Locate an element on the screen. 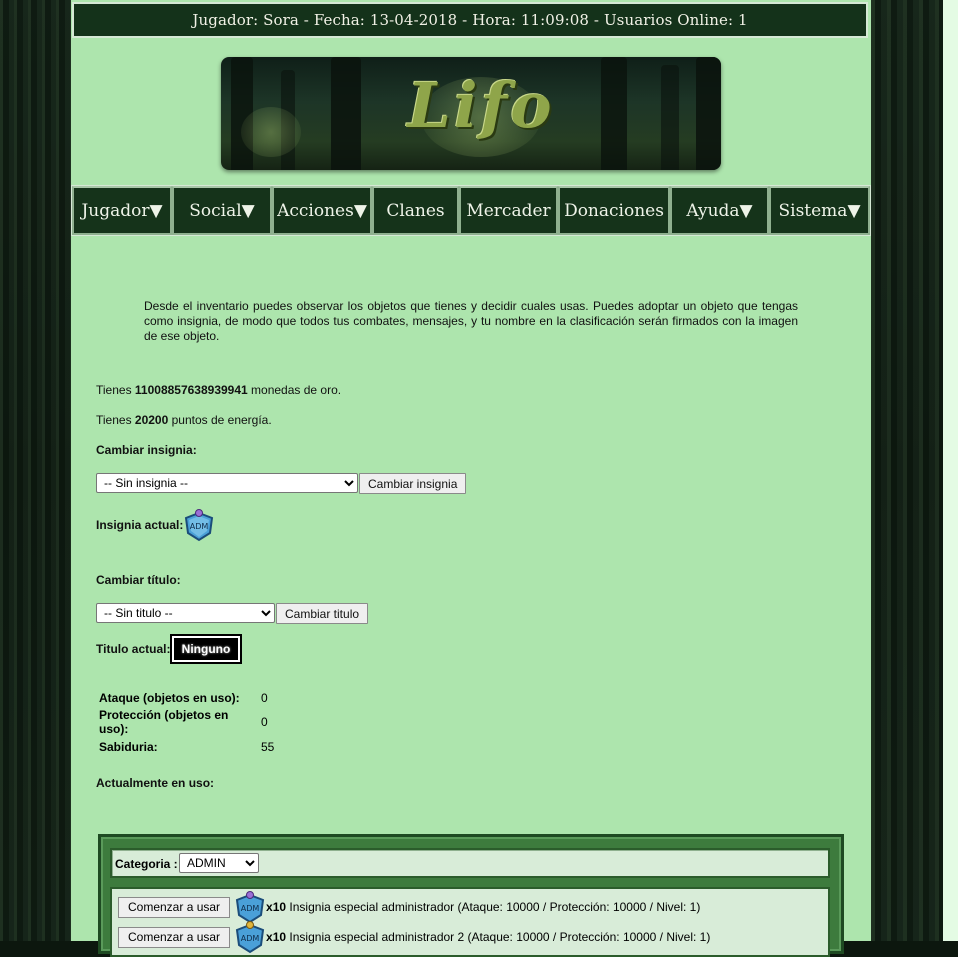 Image resolution: width=958 pixels, height=957 pixels. category-select: ADMIN is located at coordinates (219, 863).